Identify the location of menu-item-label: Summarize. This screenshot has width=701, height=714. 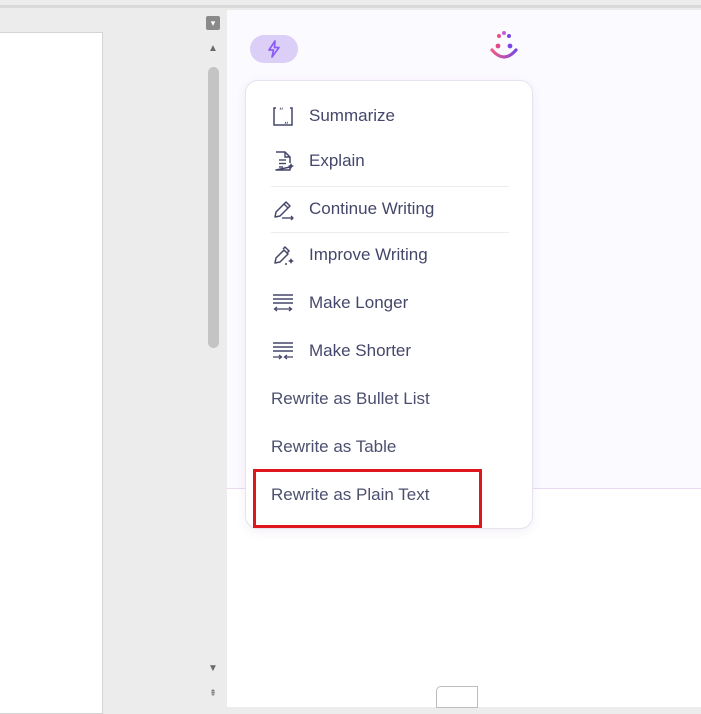
(352, 115).